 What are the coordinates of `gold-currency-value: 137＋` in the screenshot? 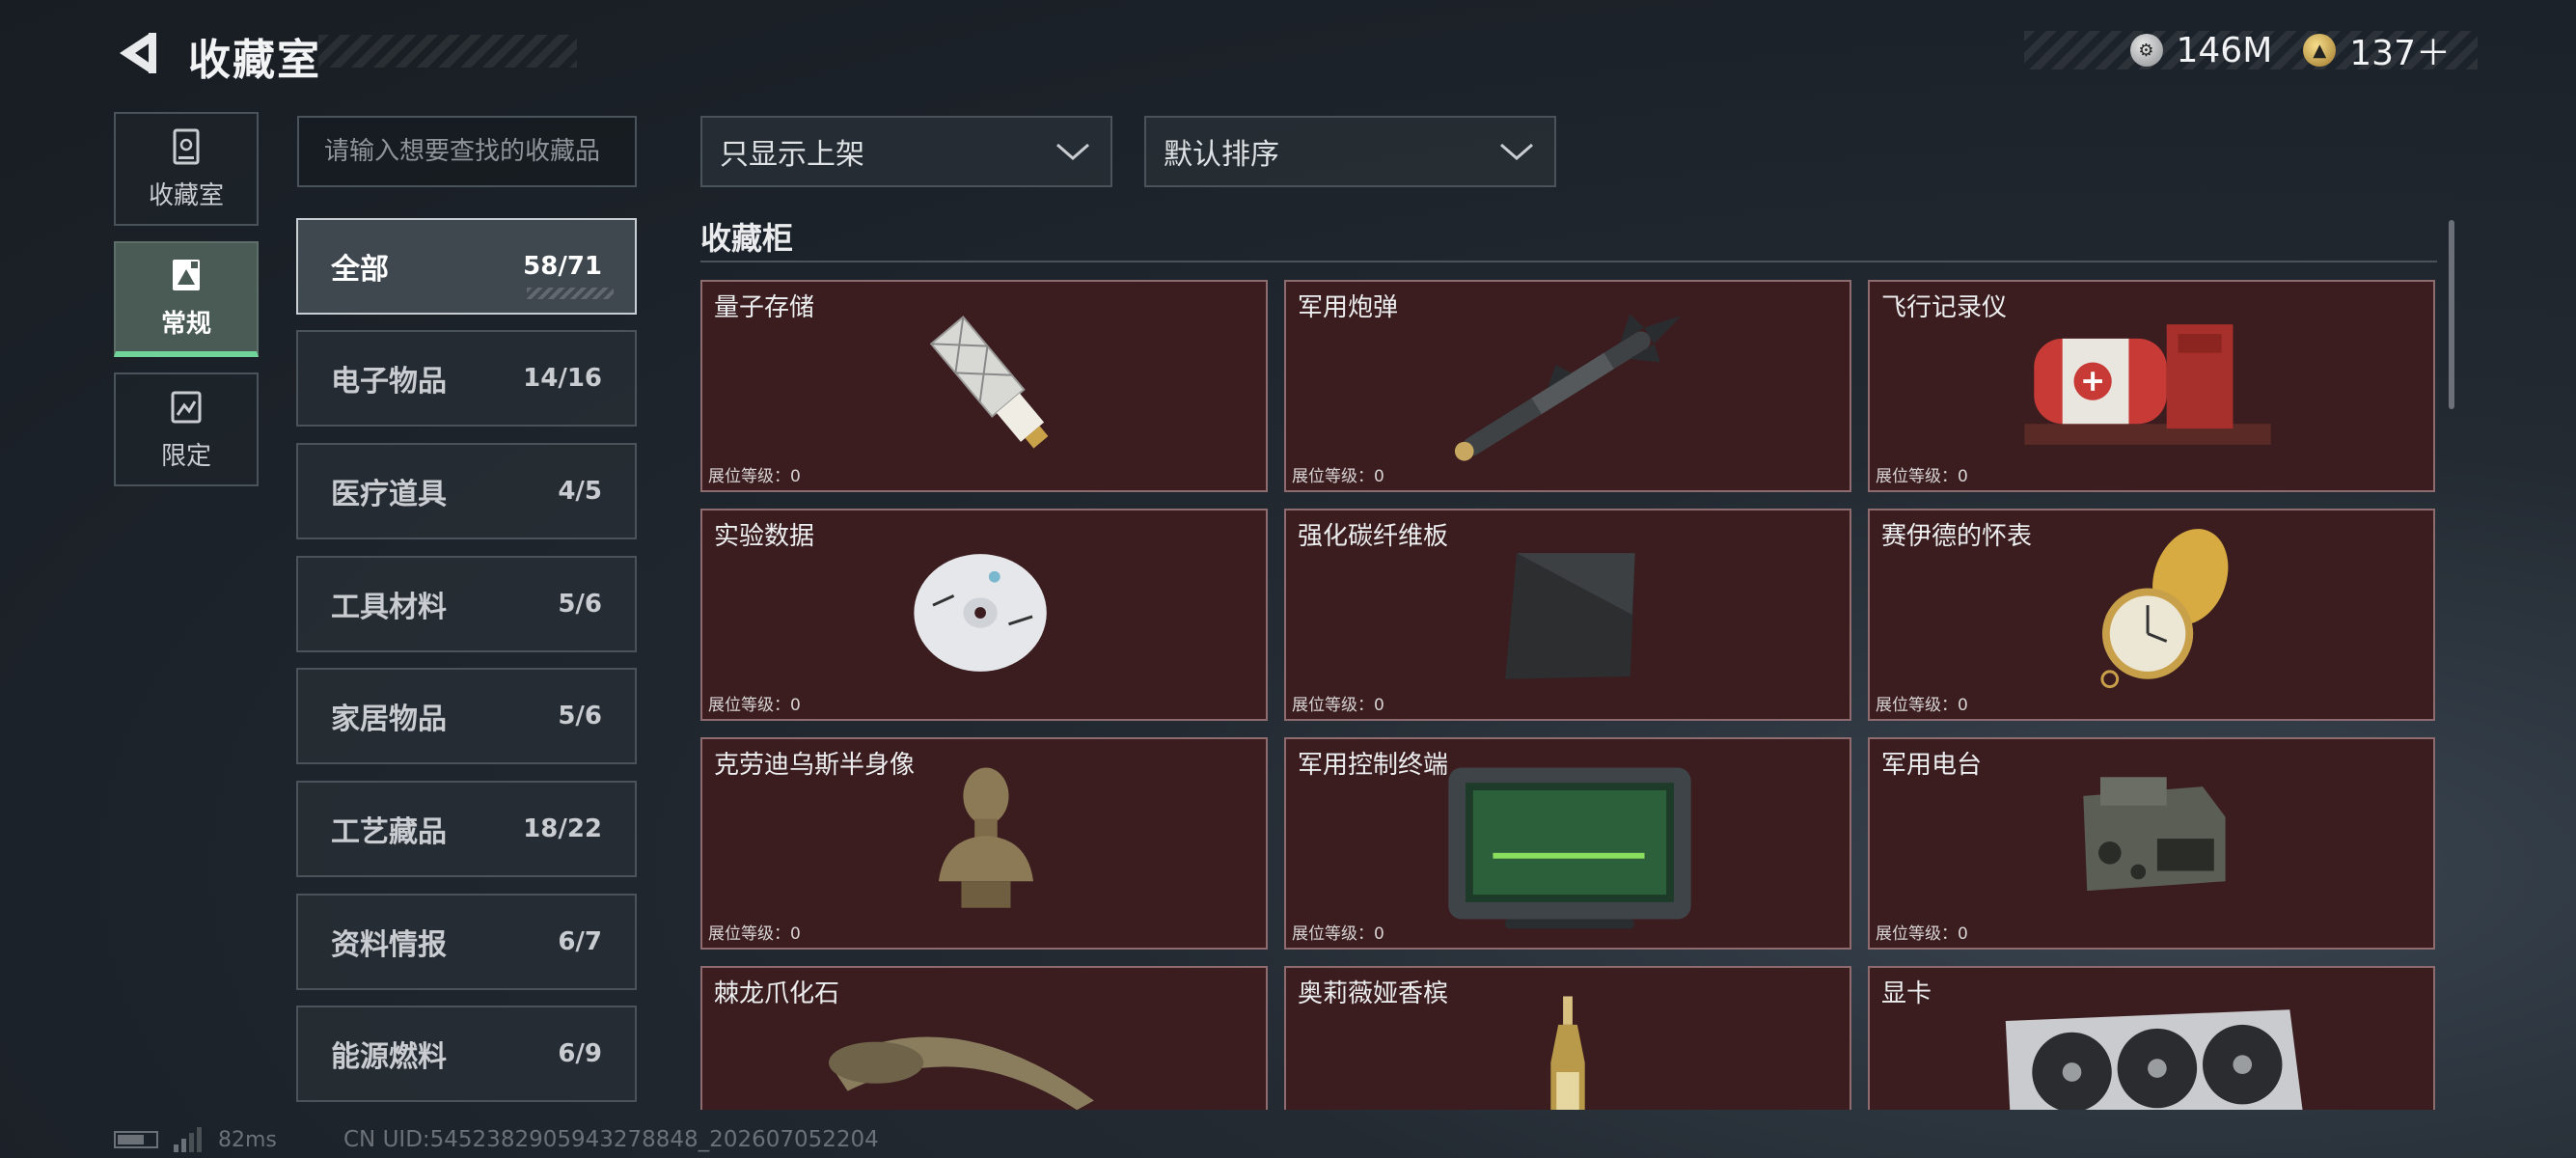 It's located at (2400, 50).